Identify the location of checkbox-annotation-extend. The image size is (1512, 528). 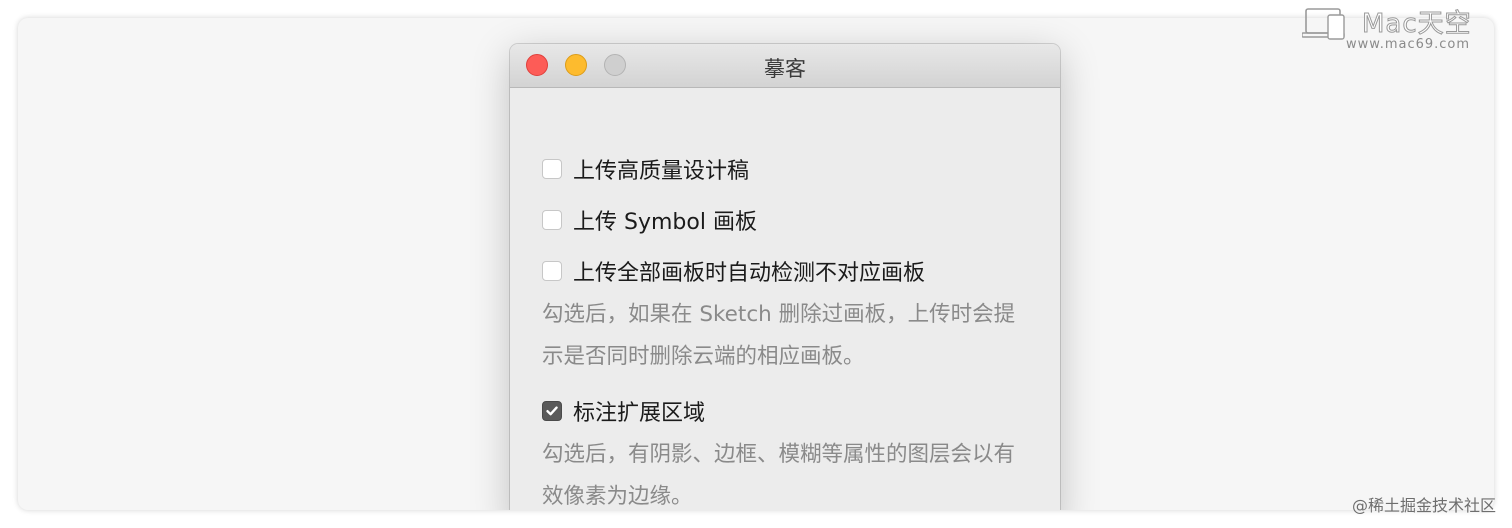
(552, 411).